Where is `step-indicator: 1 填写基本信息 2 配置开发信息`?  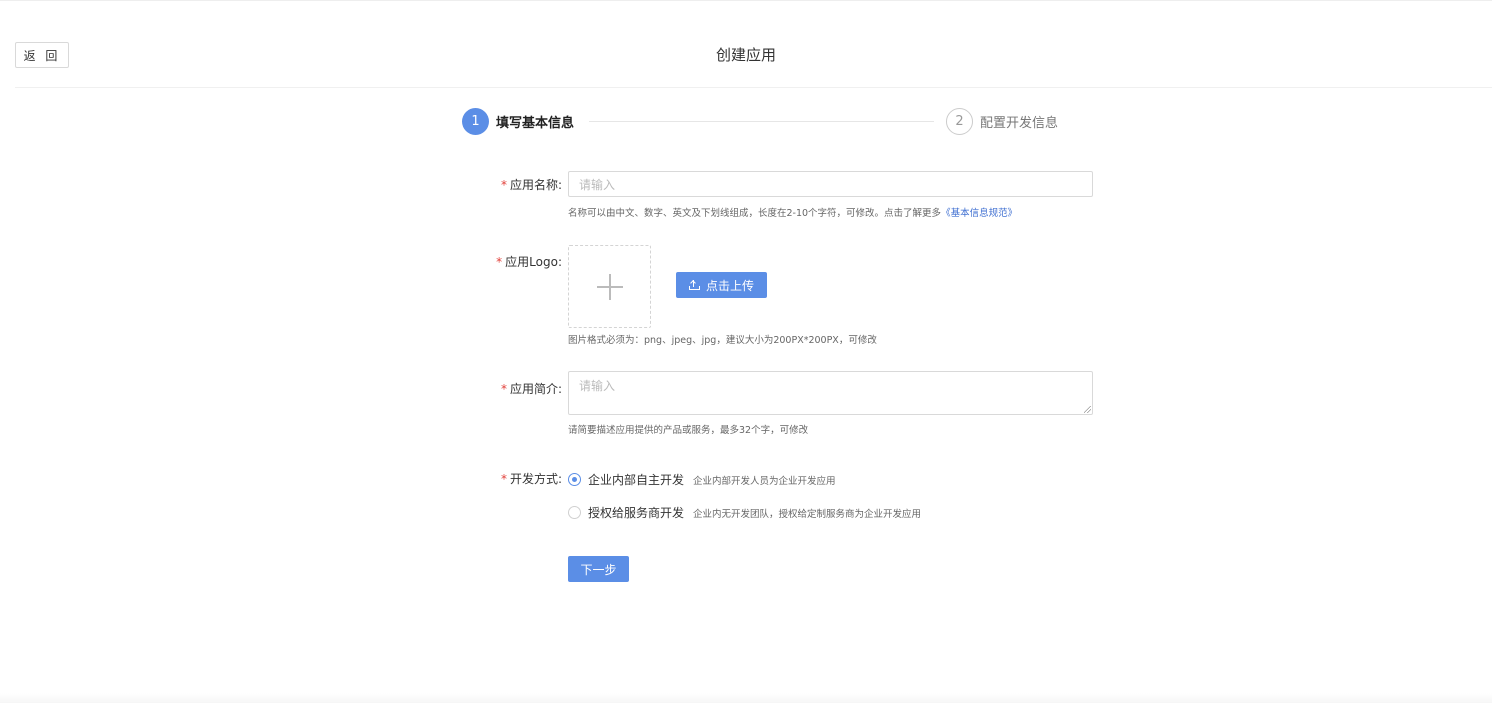
step-indicator: 1 填写基本信息 2 配置开发信息 is located at coordinates (762, 121).